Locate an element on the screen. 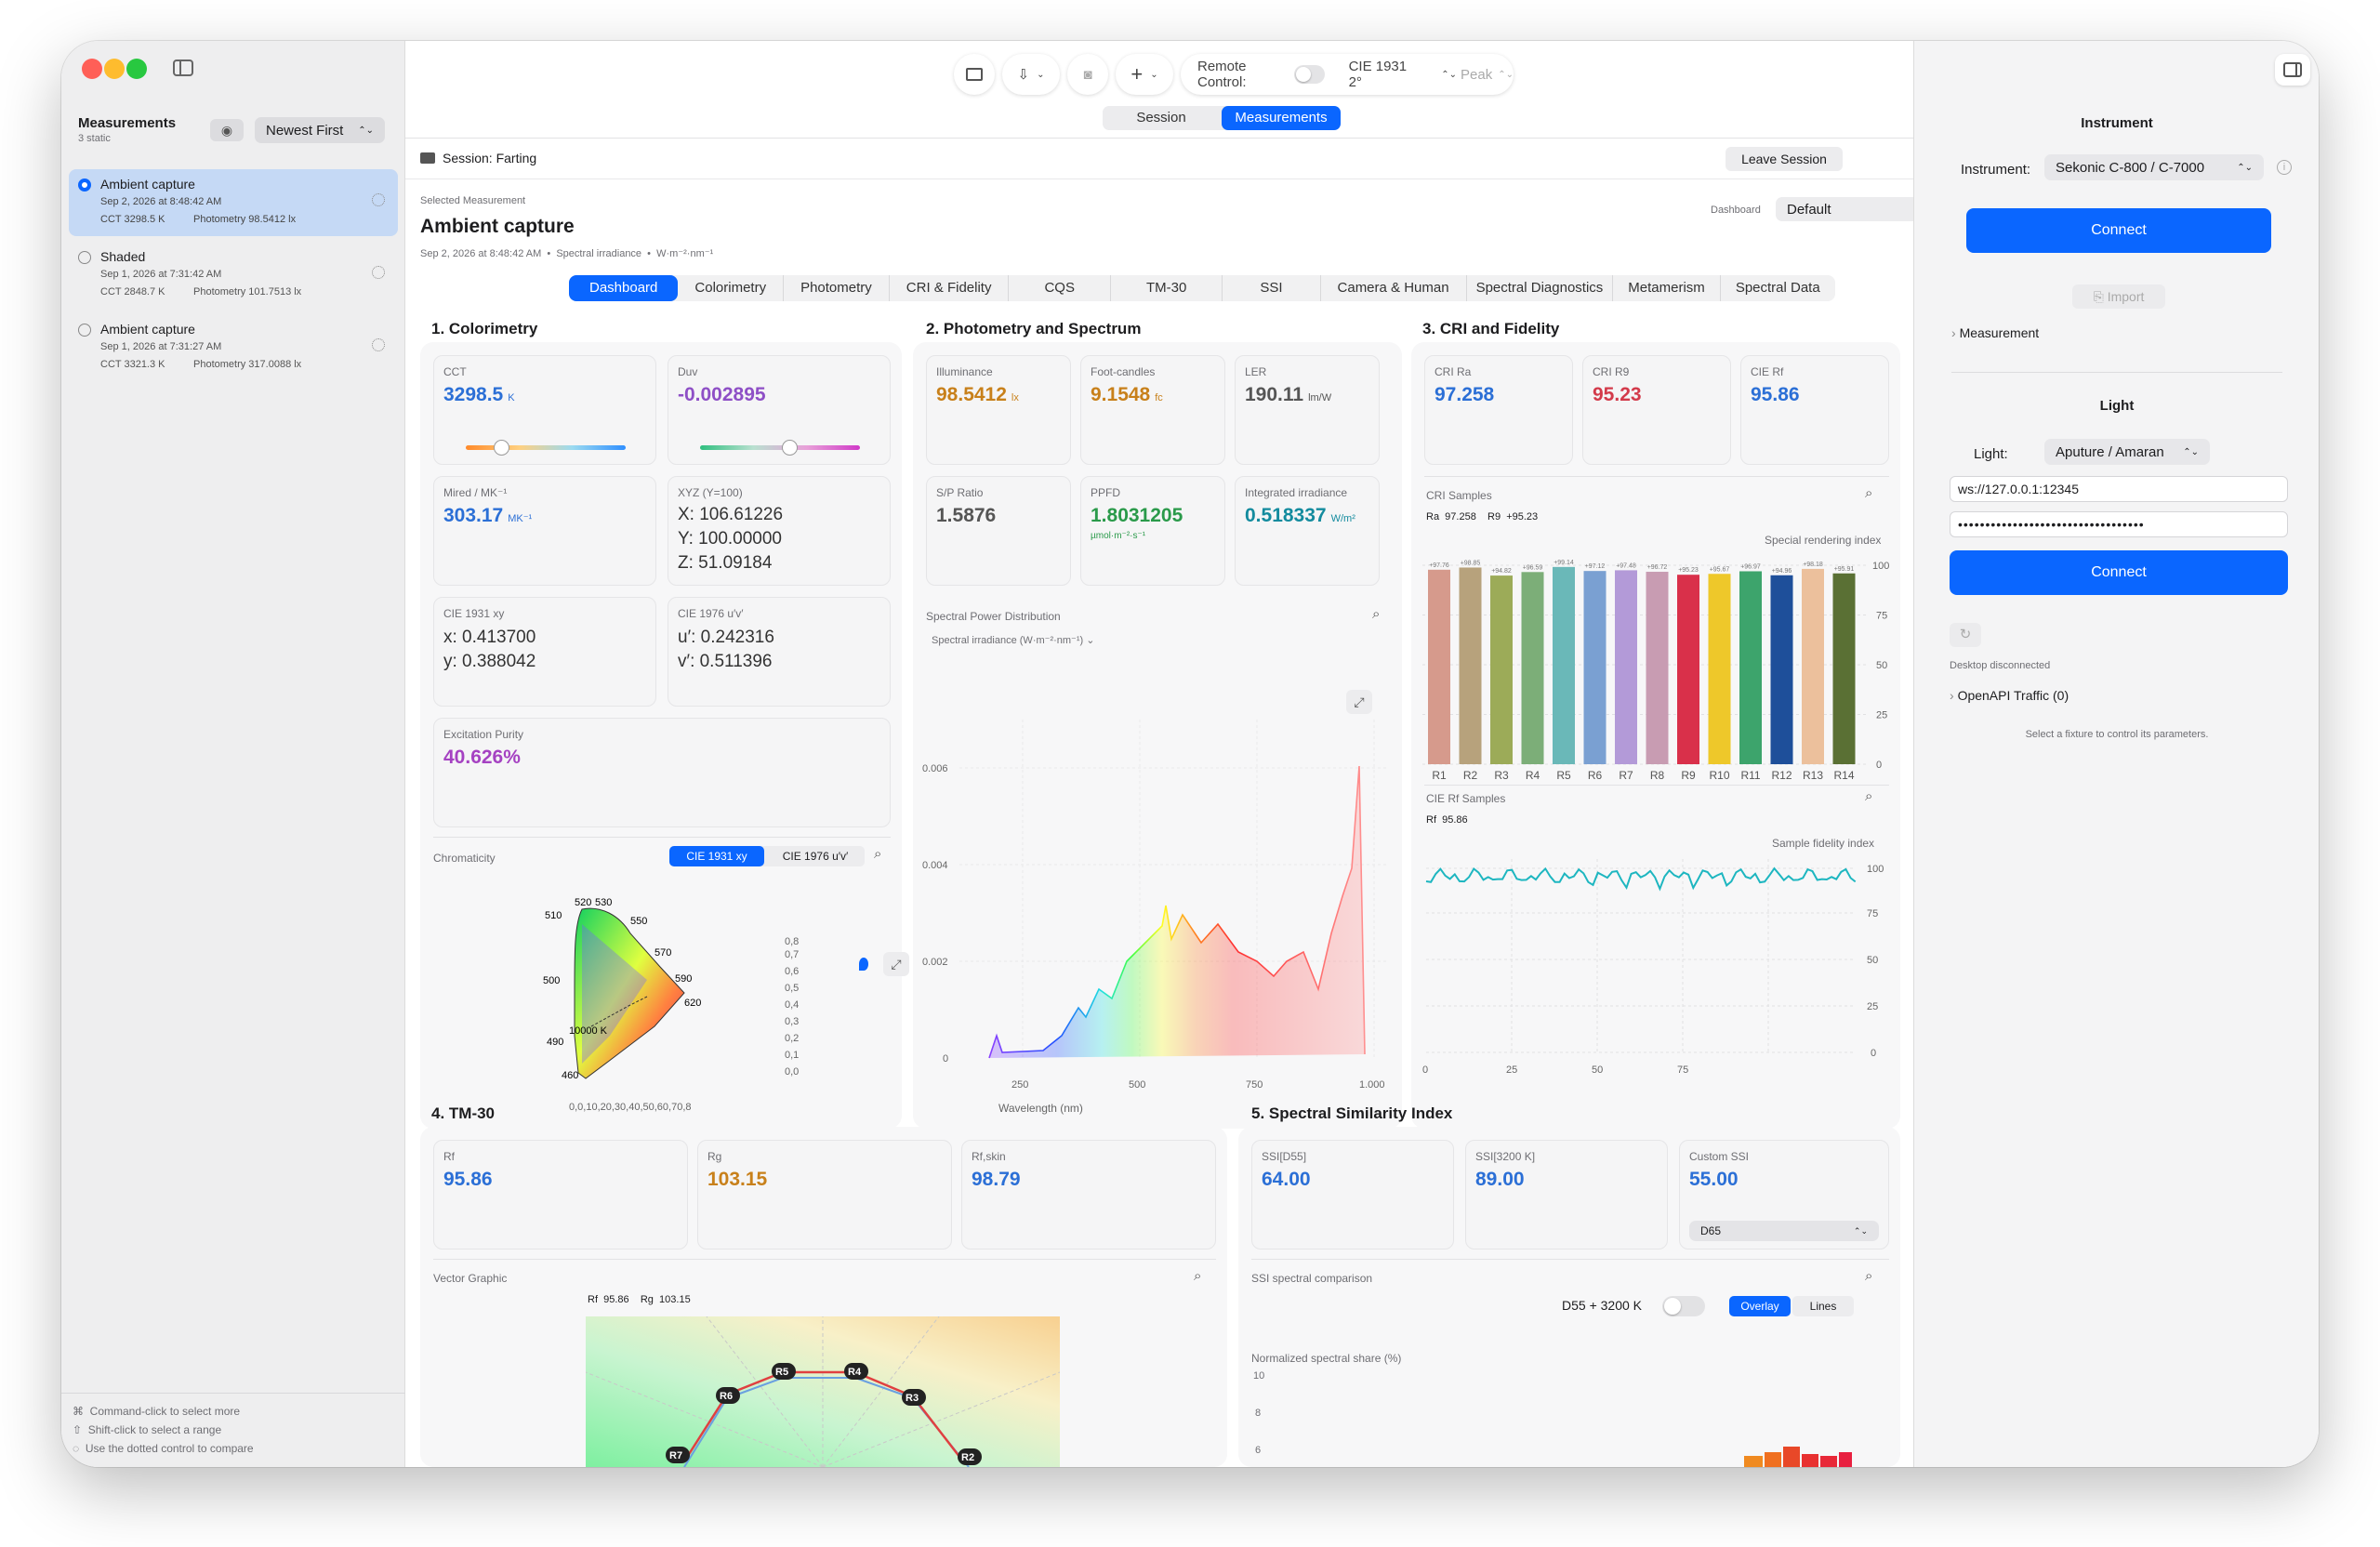 The image size is (2380, 1547). light-select: Aputure / Amaran ⌃⌄ is located at coordinates (2127, 452).